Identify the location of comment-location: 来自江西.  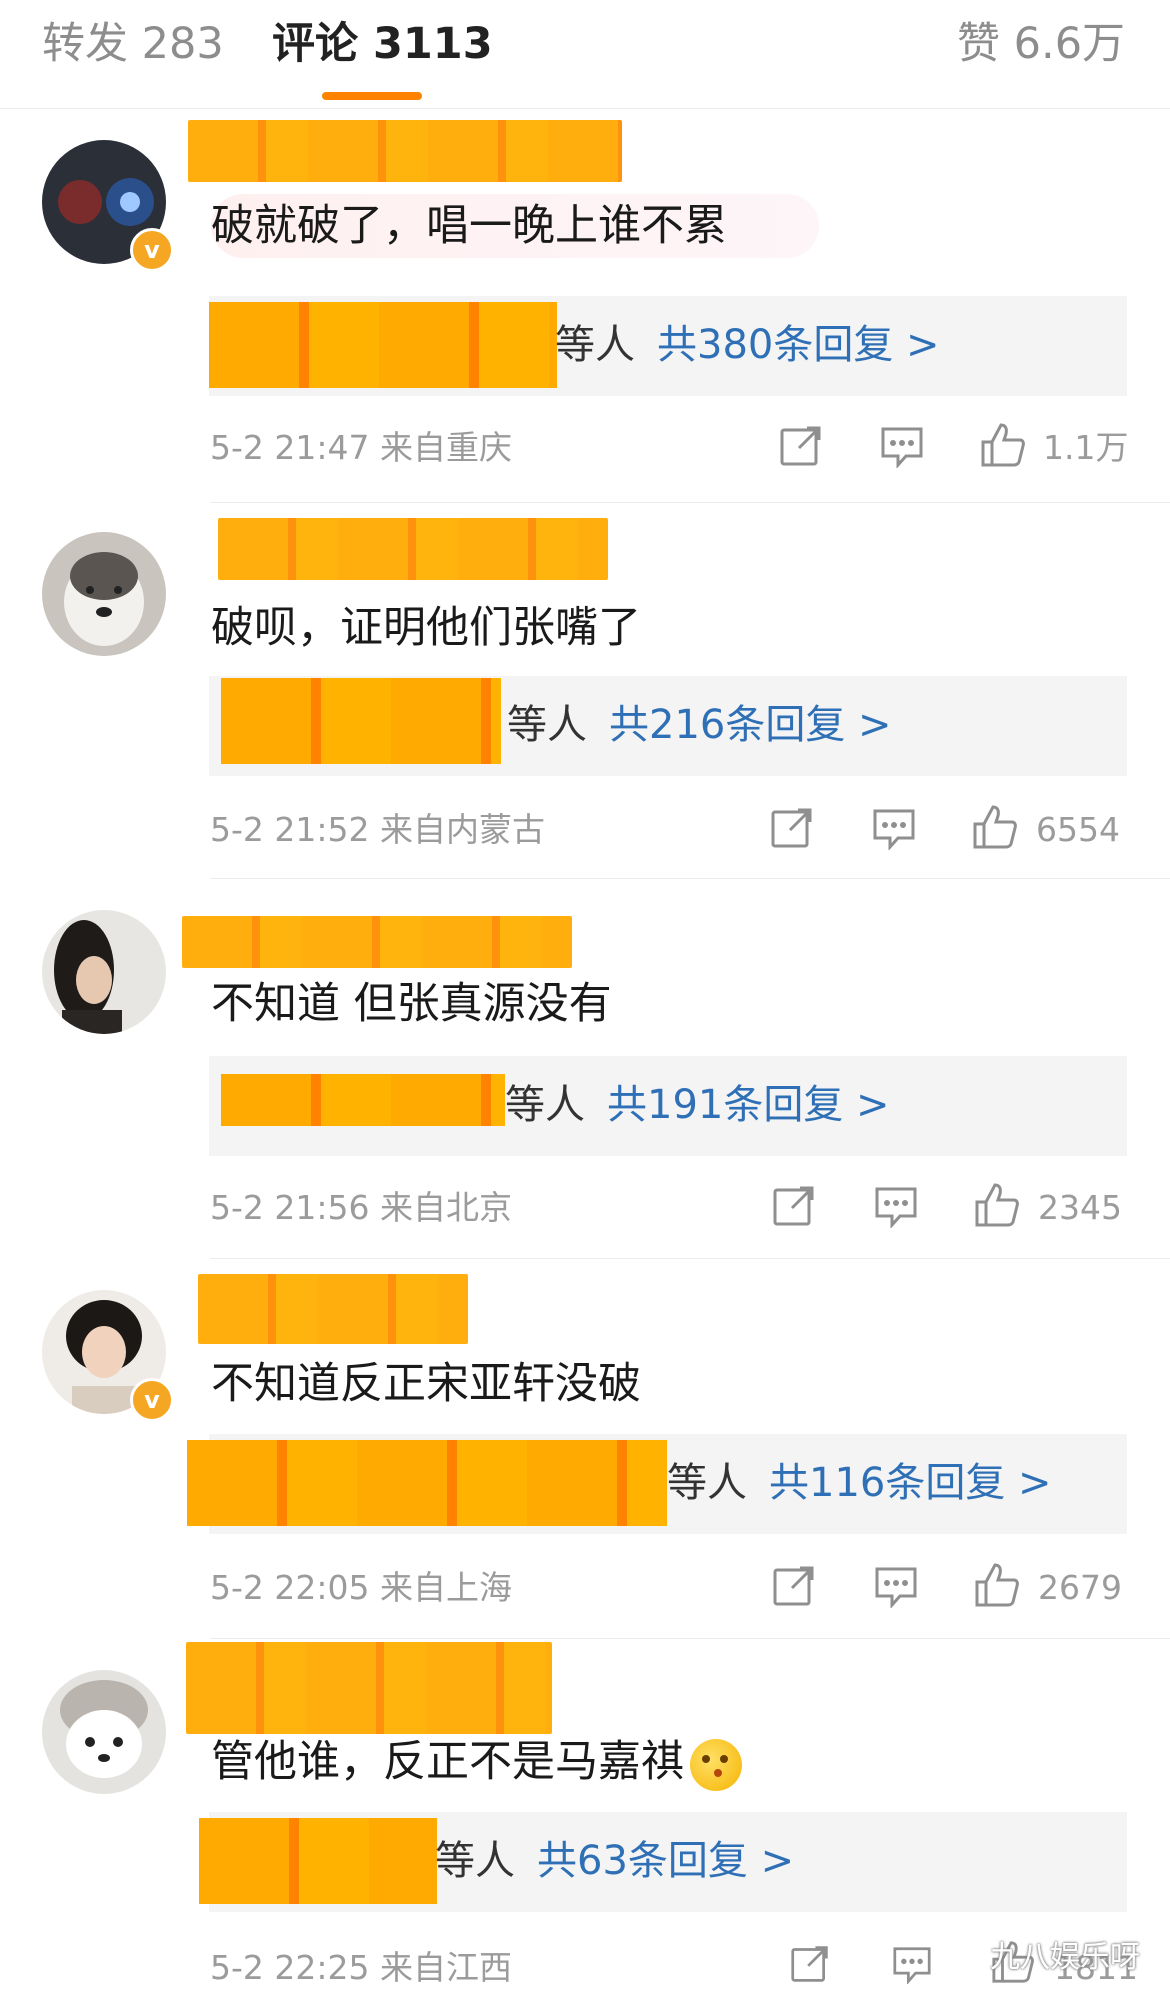
(446, 1967).